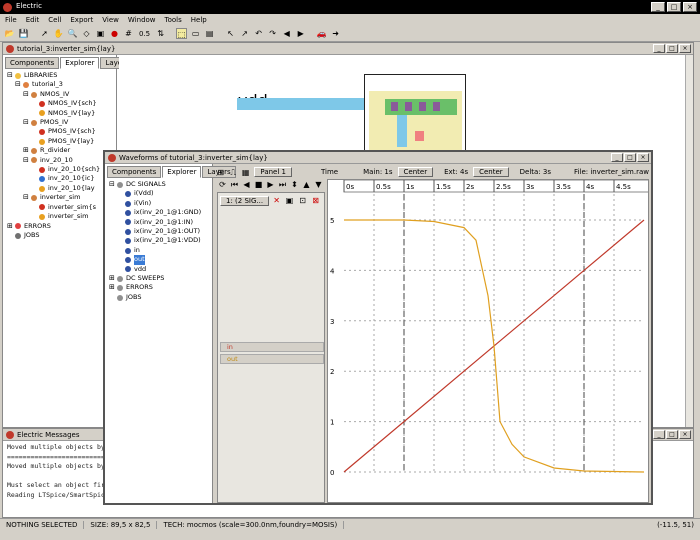 This screenshot has width=700, height=540. What do you see at coordinates (272, 347) in the screenshot?
I see `signal-tag-in: in` at bounding box center [272, 347].